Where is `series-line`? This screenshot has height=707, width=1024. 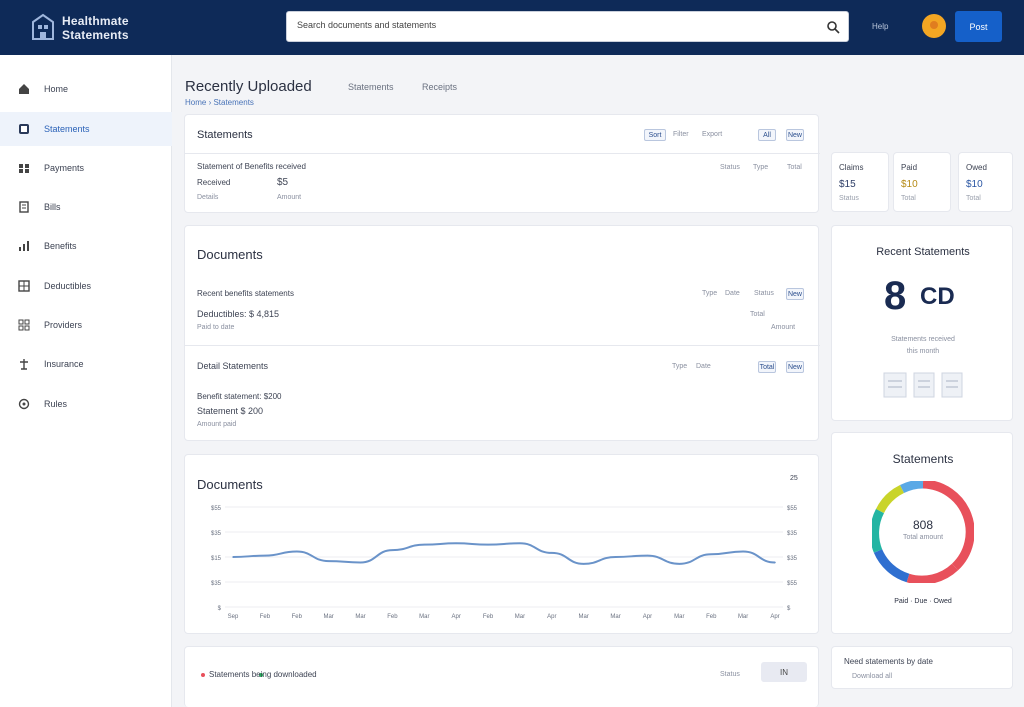
series-line is located at coordinates (504, 553).